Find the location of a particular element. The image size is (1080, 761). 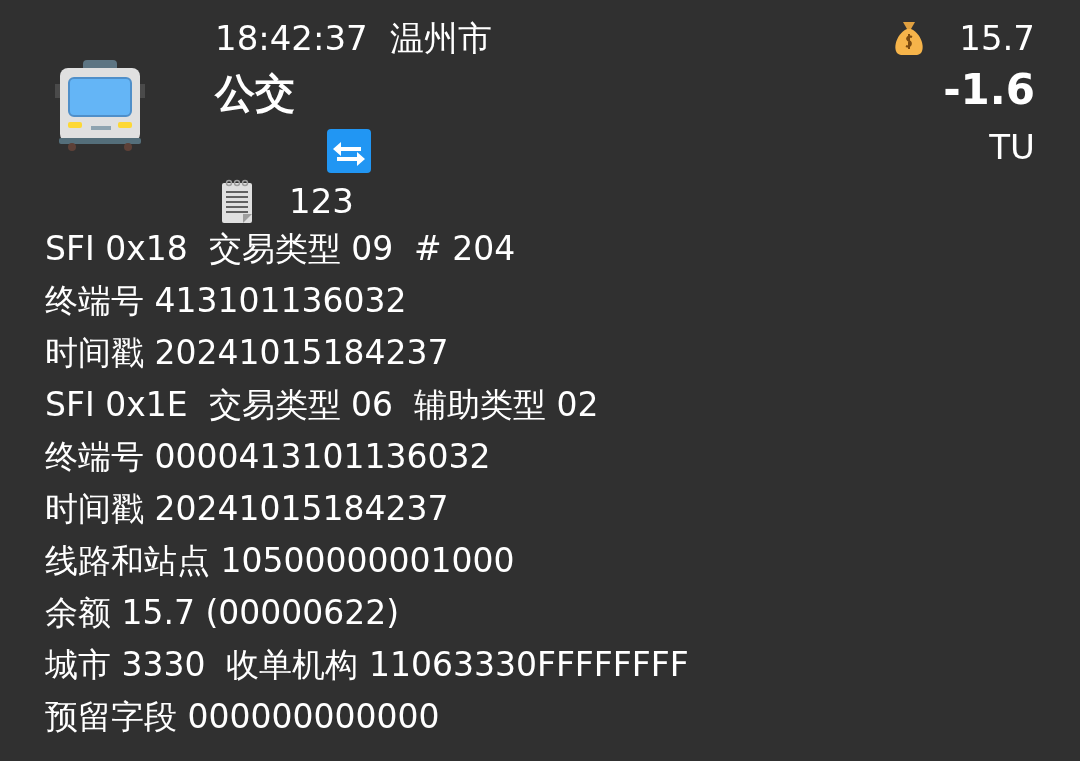

record-line: 终端号 413101136032 is located at coordinates (226, 300).